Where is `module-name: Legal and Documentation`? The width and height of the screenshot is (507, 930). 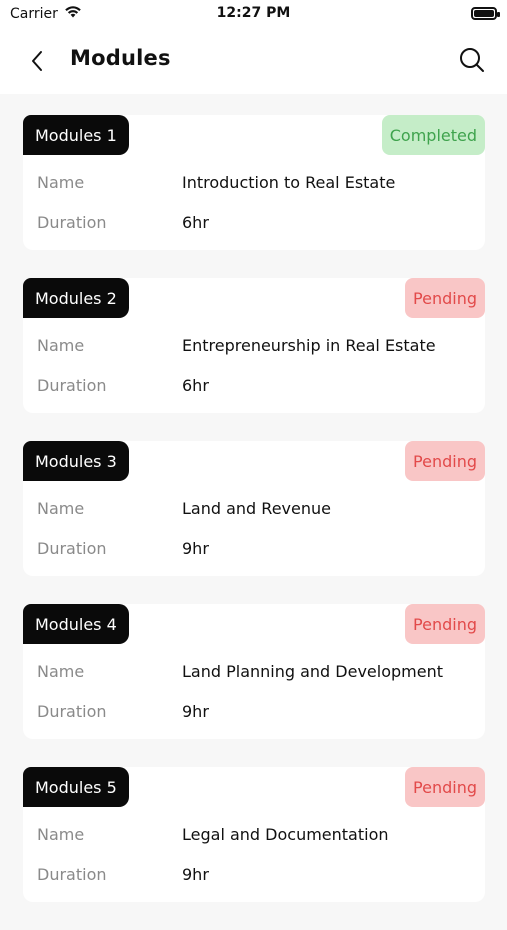 module-name: Legal and Documentation is located at coordinates (285, 834).